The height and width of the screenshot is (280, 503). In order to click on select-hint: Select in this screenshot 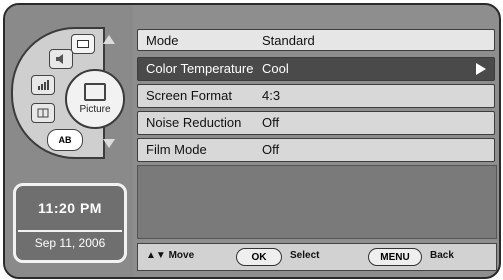, I will do `click(305, 255)`.